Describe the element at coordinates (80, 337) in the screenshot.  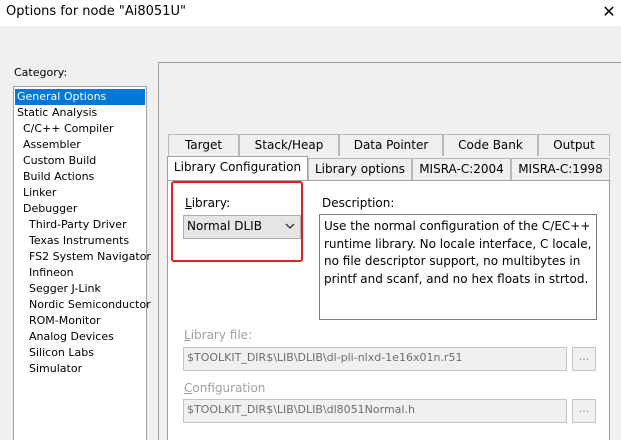
I see `category-item-analog-devices: Analog Devices` at that location.